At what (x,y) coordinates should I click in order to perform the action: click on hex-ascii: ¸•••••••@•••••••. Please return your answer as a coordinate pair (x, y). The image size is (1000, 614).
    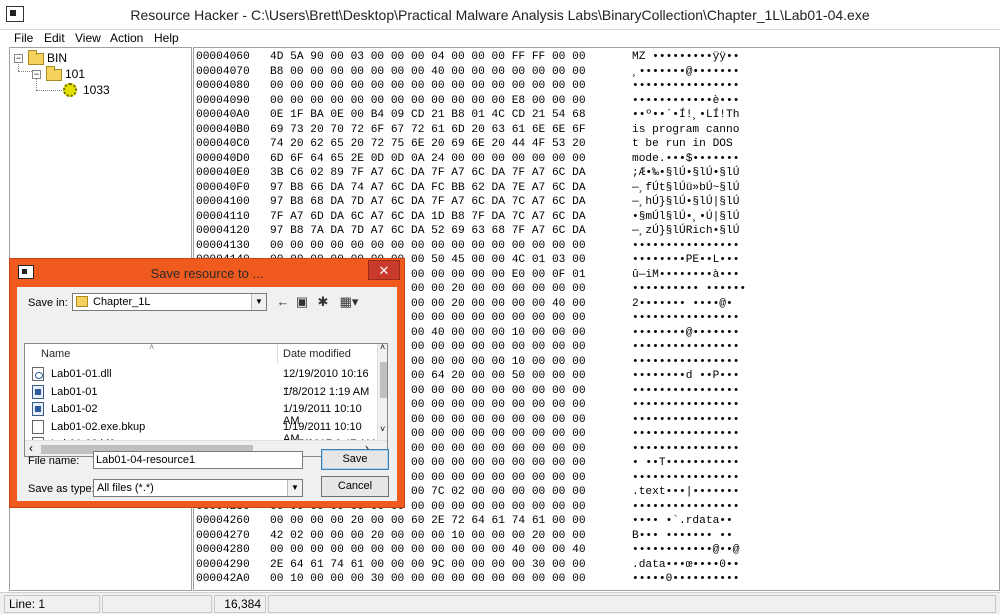
    Looking at the image, I should click on (686, 71).